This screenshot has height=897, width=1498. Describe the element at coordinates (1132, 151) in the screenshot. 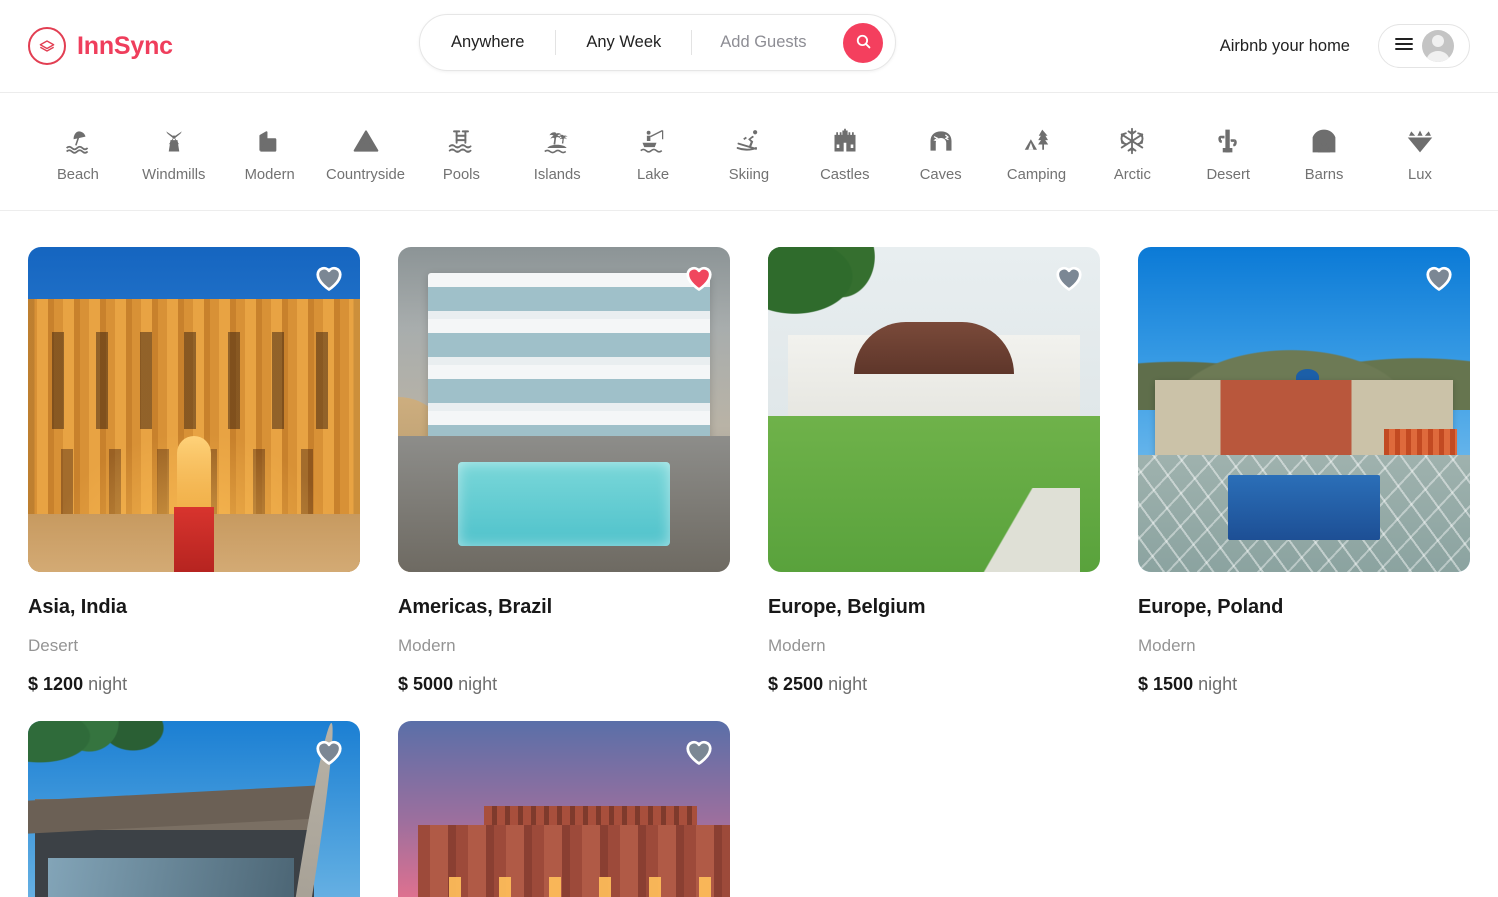

I see `category-item-arctic: Arctic` at that location.